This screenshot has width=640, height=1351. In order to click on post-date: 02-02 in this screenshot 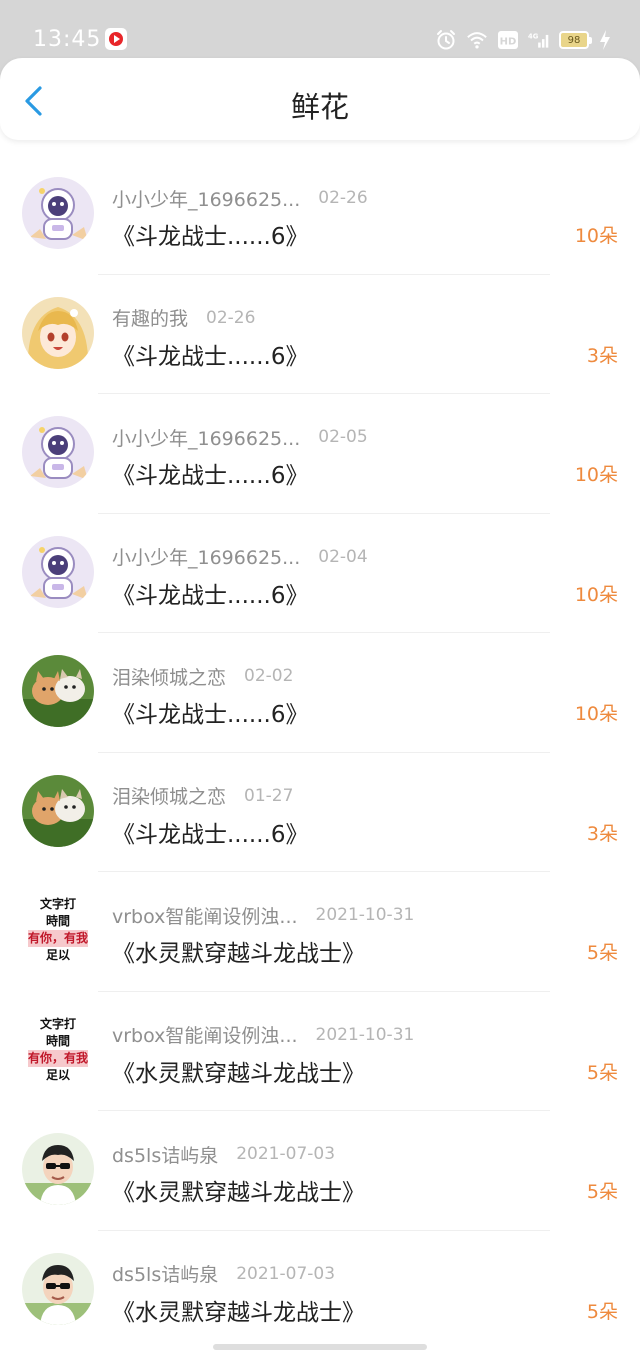, I will do `click(269, 676)`.